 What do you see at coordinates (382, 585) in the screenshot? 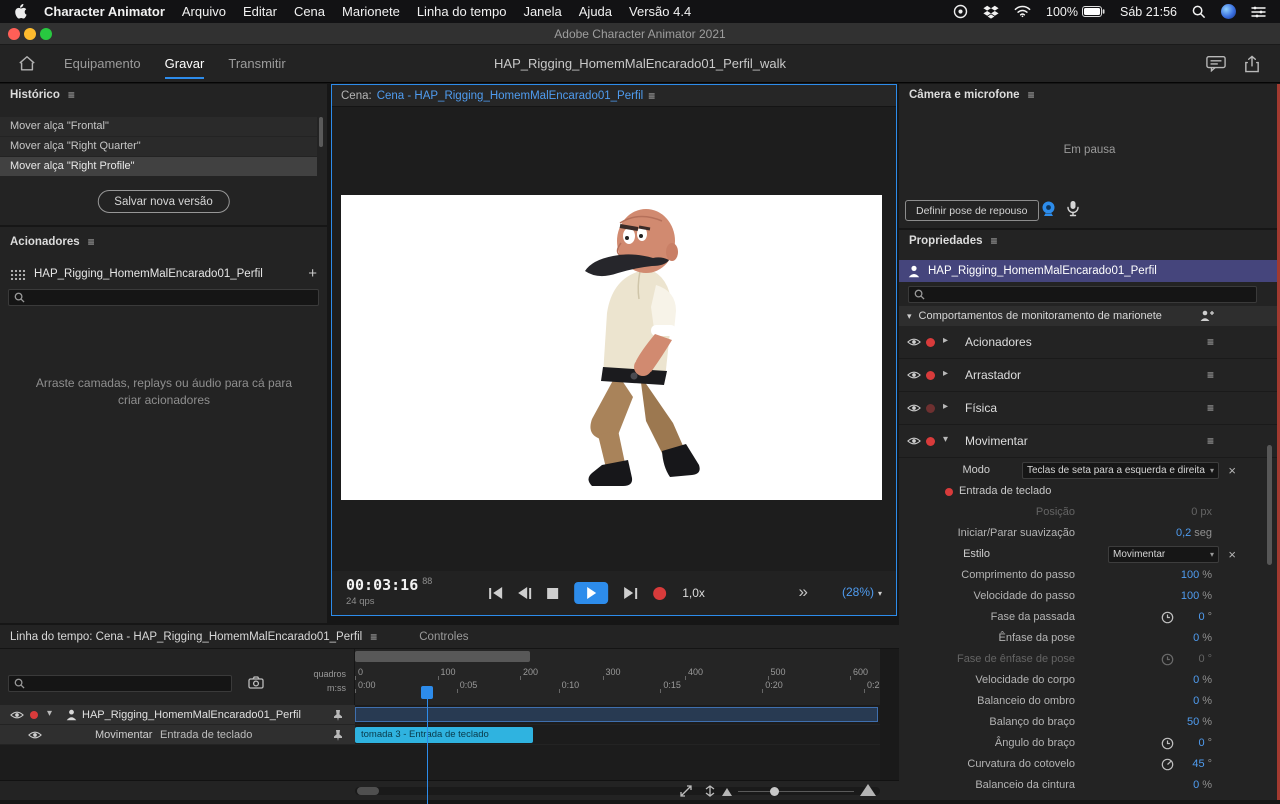
I see `timecode: 00:03:16` at bounding box center [382, 585].